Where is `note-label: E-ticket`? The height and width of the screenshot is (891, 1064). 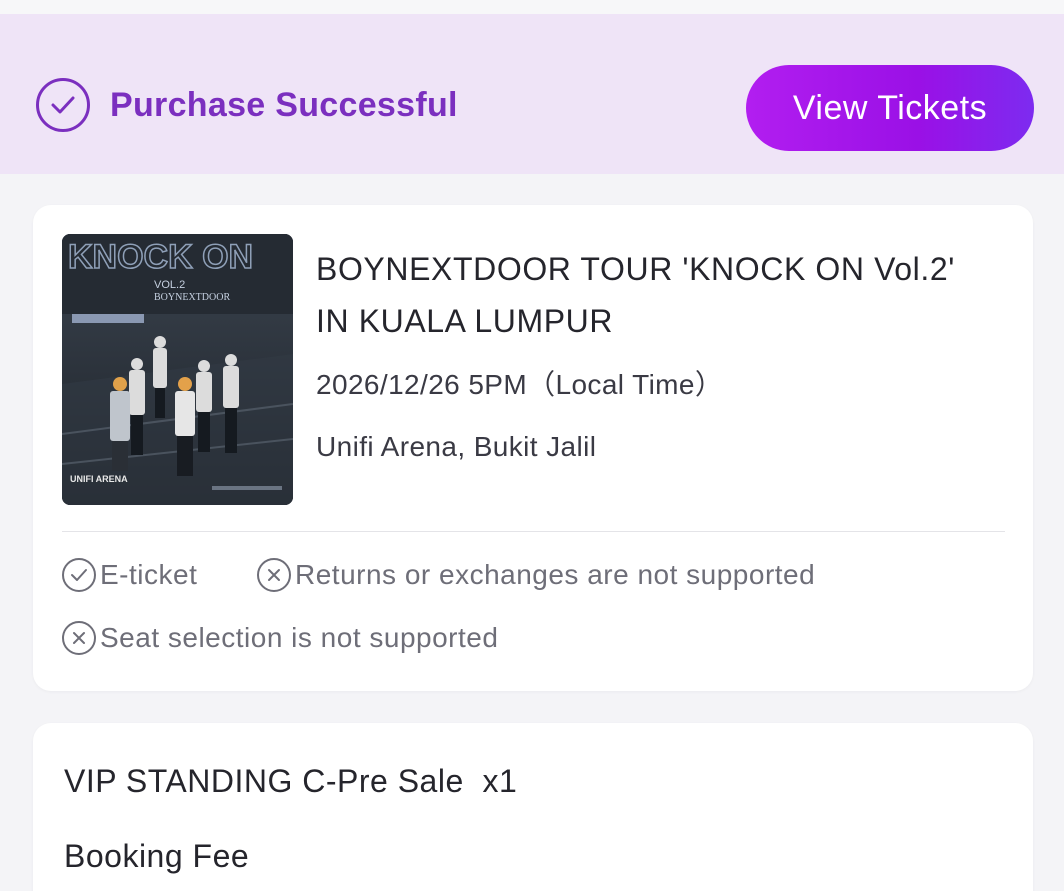 note-label: E-ticket is located at coordinates (149, 574).